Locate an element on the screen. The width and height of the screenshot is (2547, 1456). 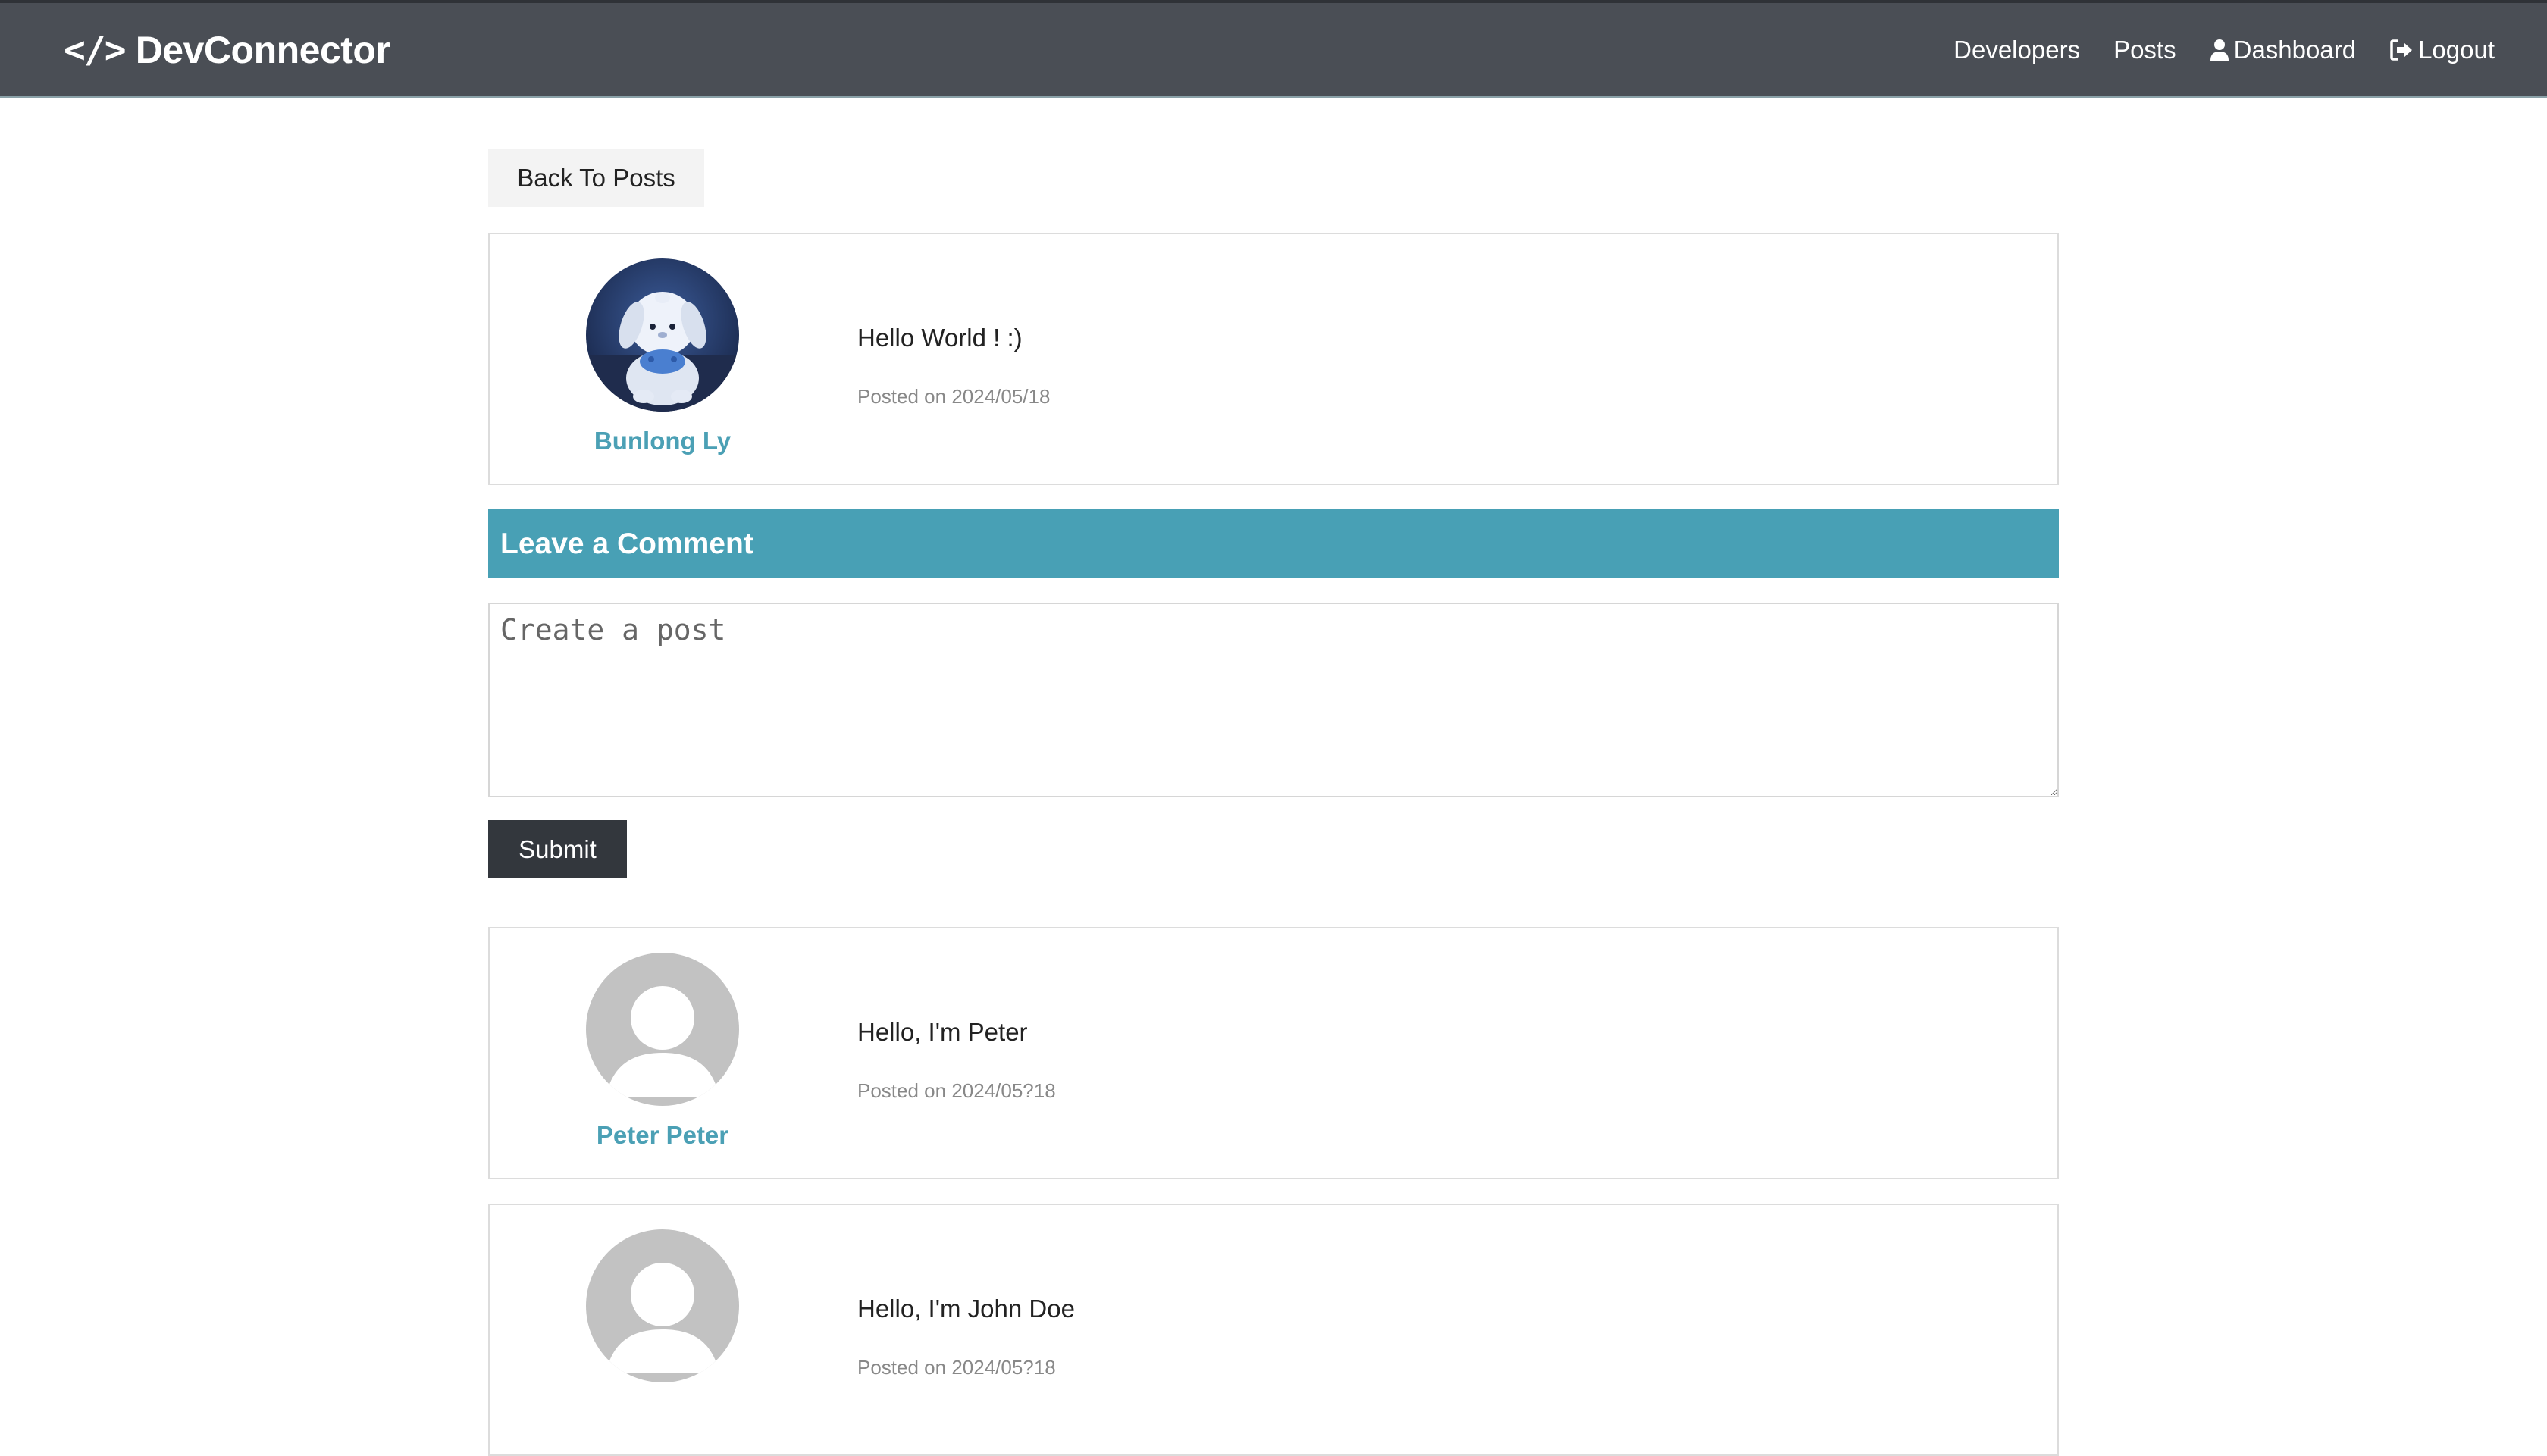
brand-name: DevConnector is located at coordinates (262, 49).